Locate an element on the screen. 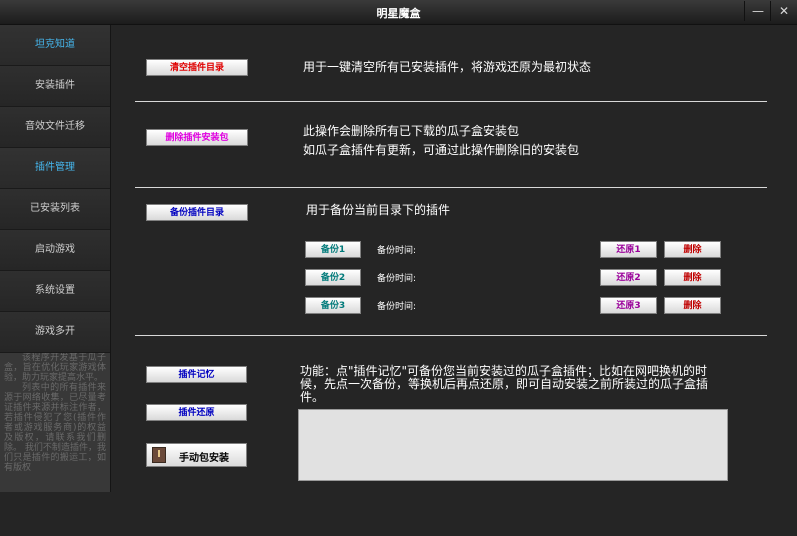 The image size is (797, 536). title-bar: 明星魔盒 — ✕ is located at coordinates (398, 12).